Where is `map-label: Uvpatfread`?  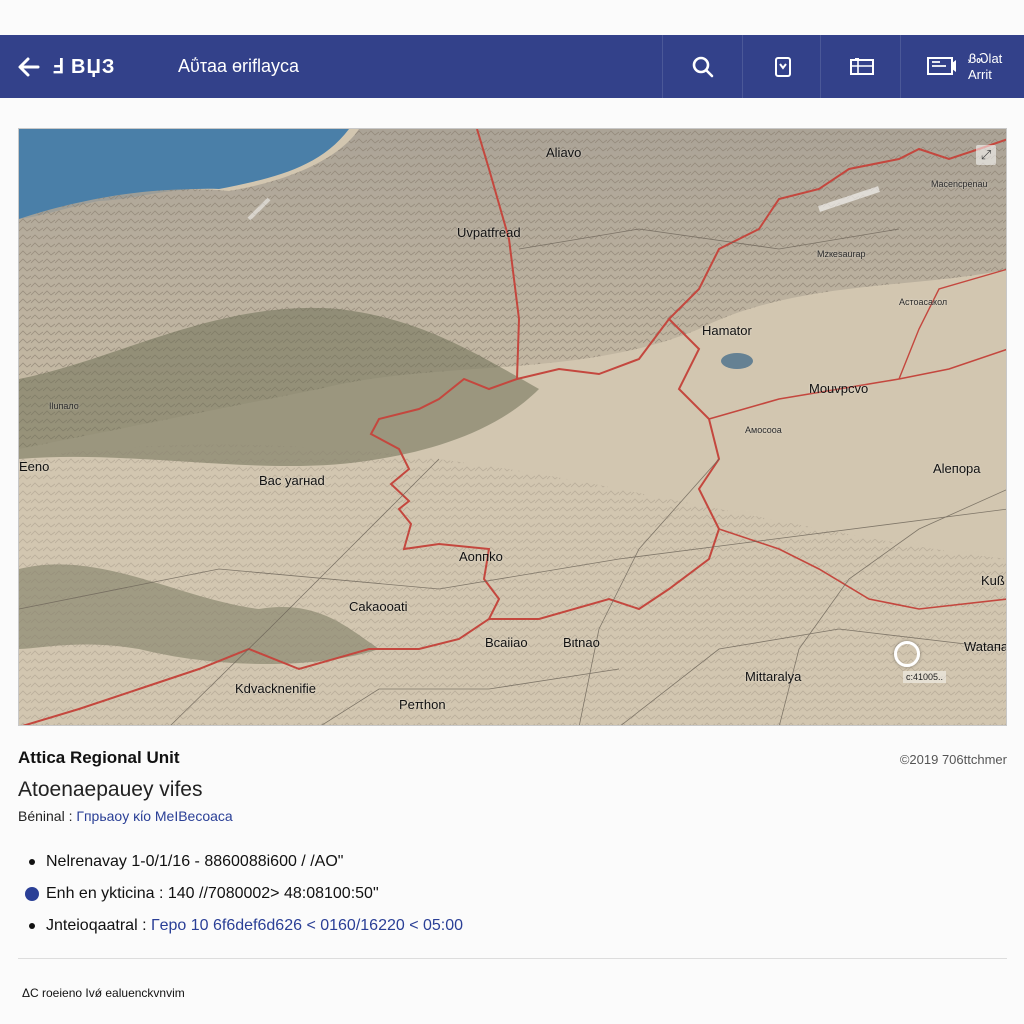 map-label: Uvpatfread is located at coordinates (489, 232).